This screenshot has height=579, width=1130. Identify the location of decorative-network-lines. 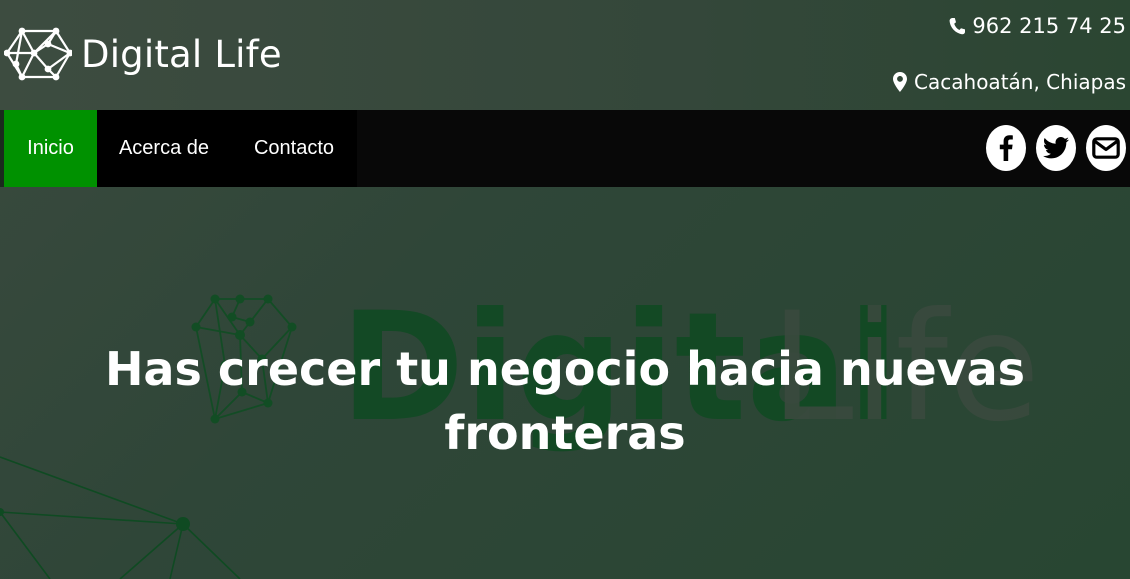
(120, 517).